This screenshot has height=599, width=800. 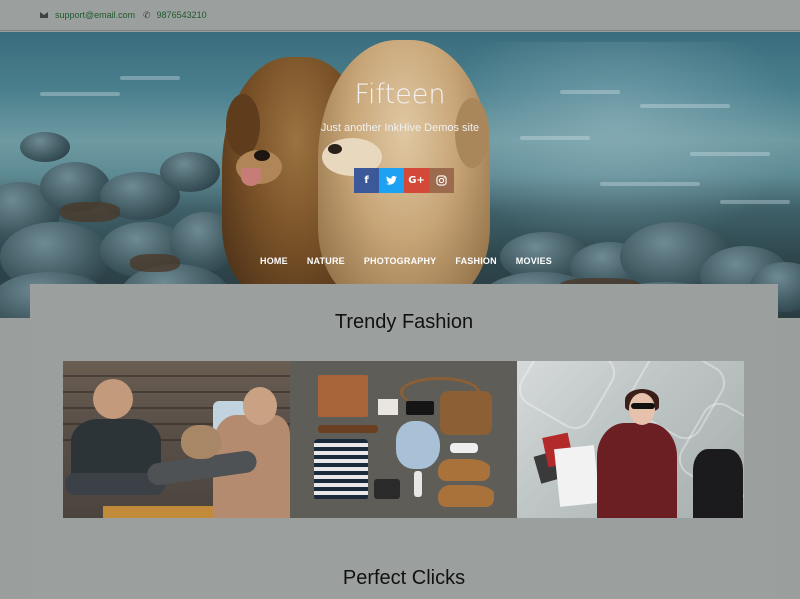 I want to click on section-title-trendy-fashion: Trendy Fashion, so click(x=404, y=322).